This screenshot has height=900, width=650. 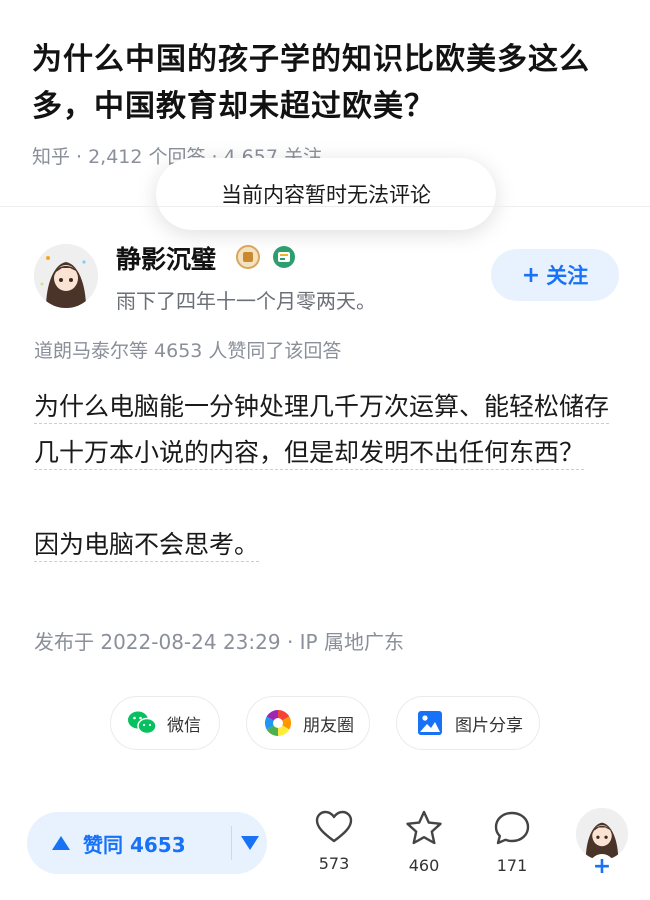 I want to click on share-image-label: 图片分享, so click(x=489, y=725).